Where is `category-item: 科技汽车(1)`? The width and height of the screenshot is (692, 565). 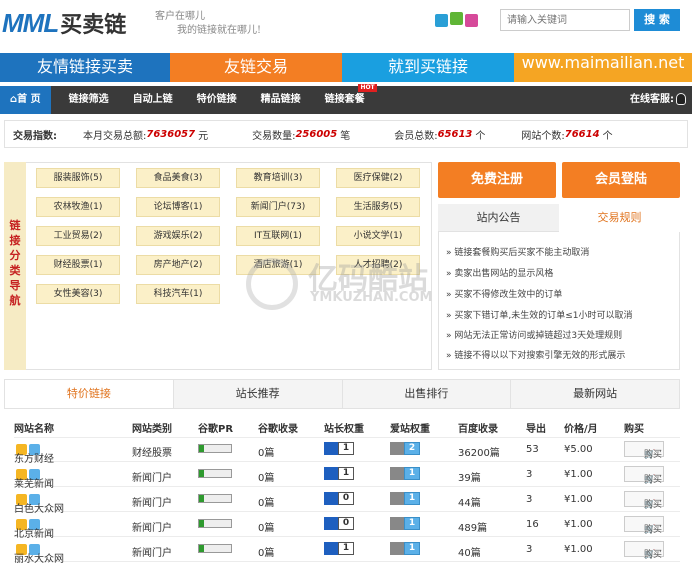 category-item: 科技汽车(1) is located at coordinates (178, 294).